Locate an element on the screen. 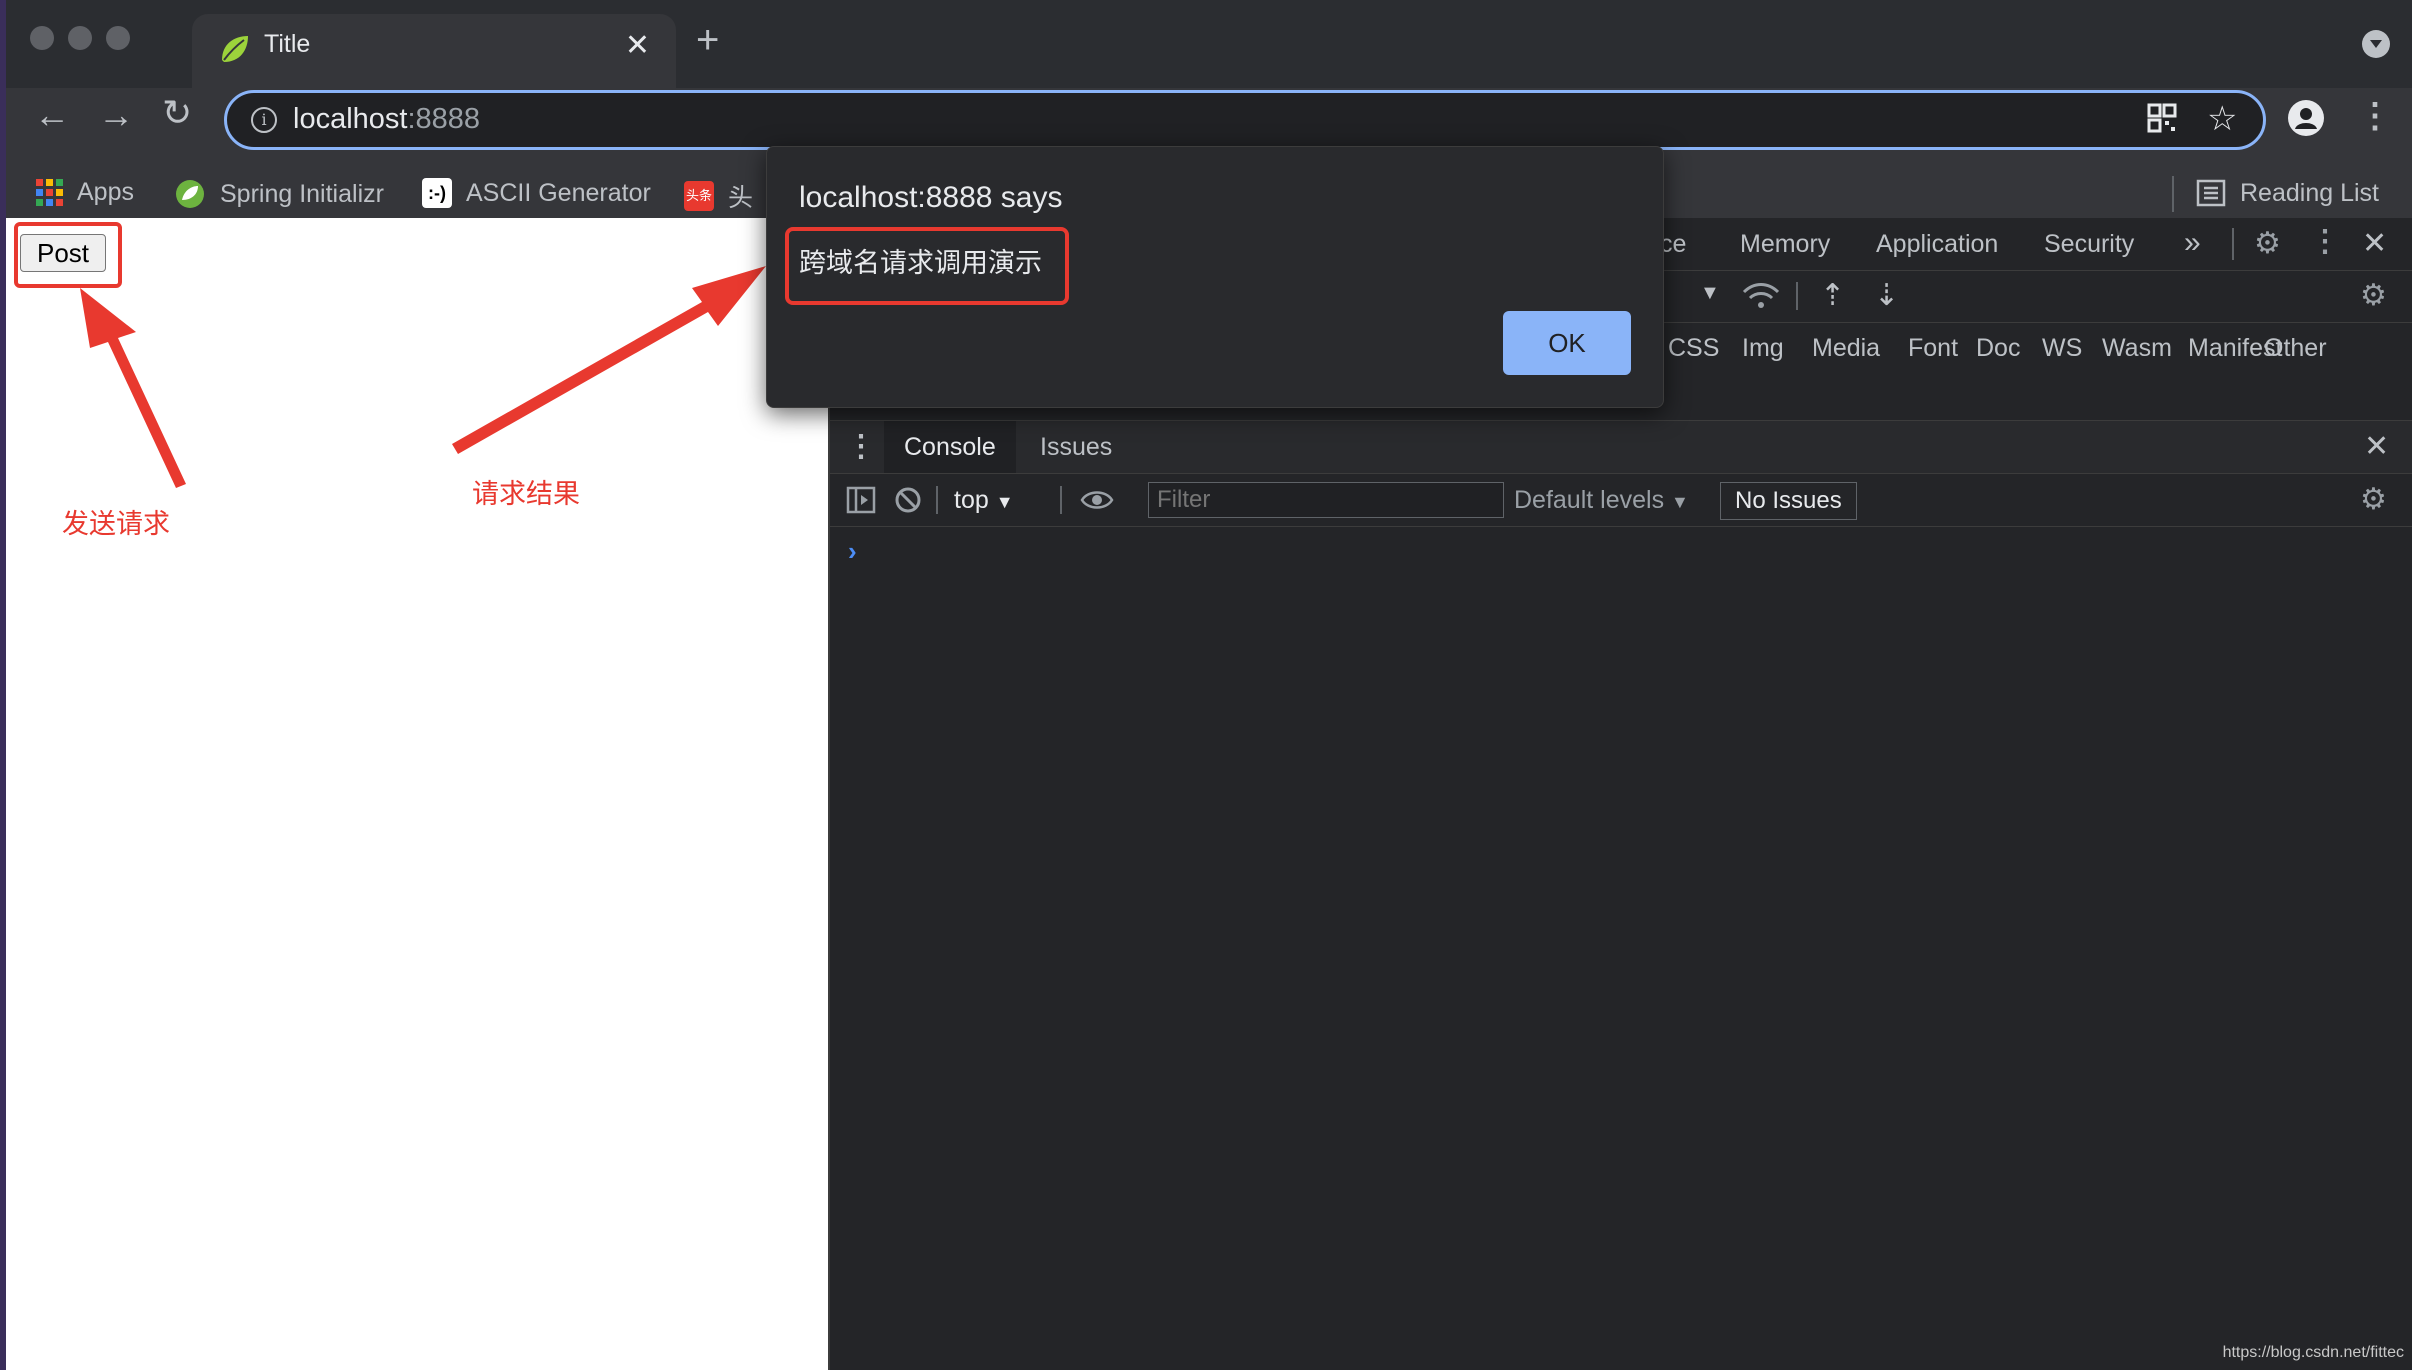 The image size is (2412, 1370). filter-type-css: CSS is located at coordinates (1693, 348).